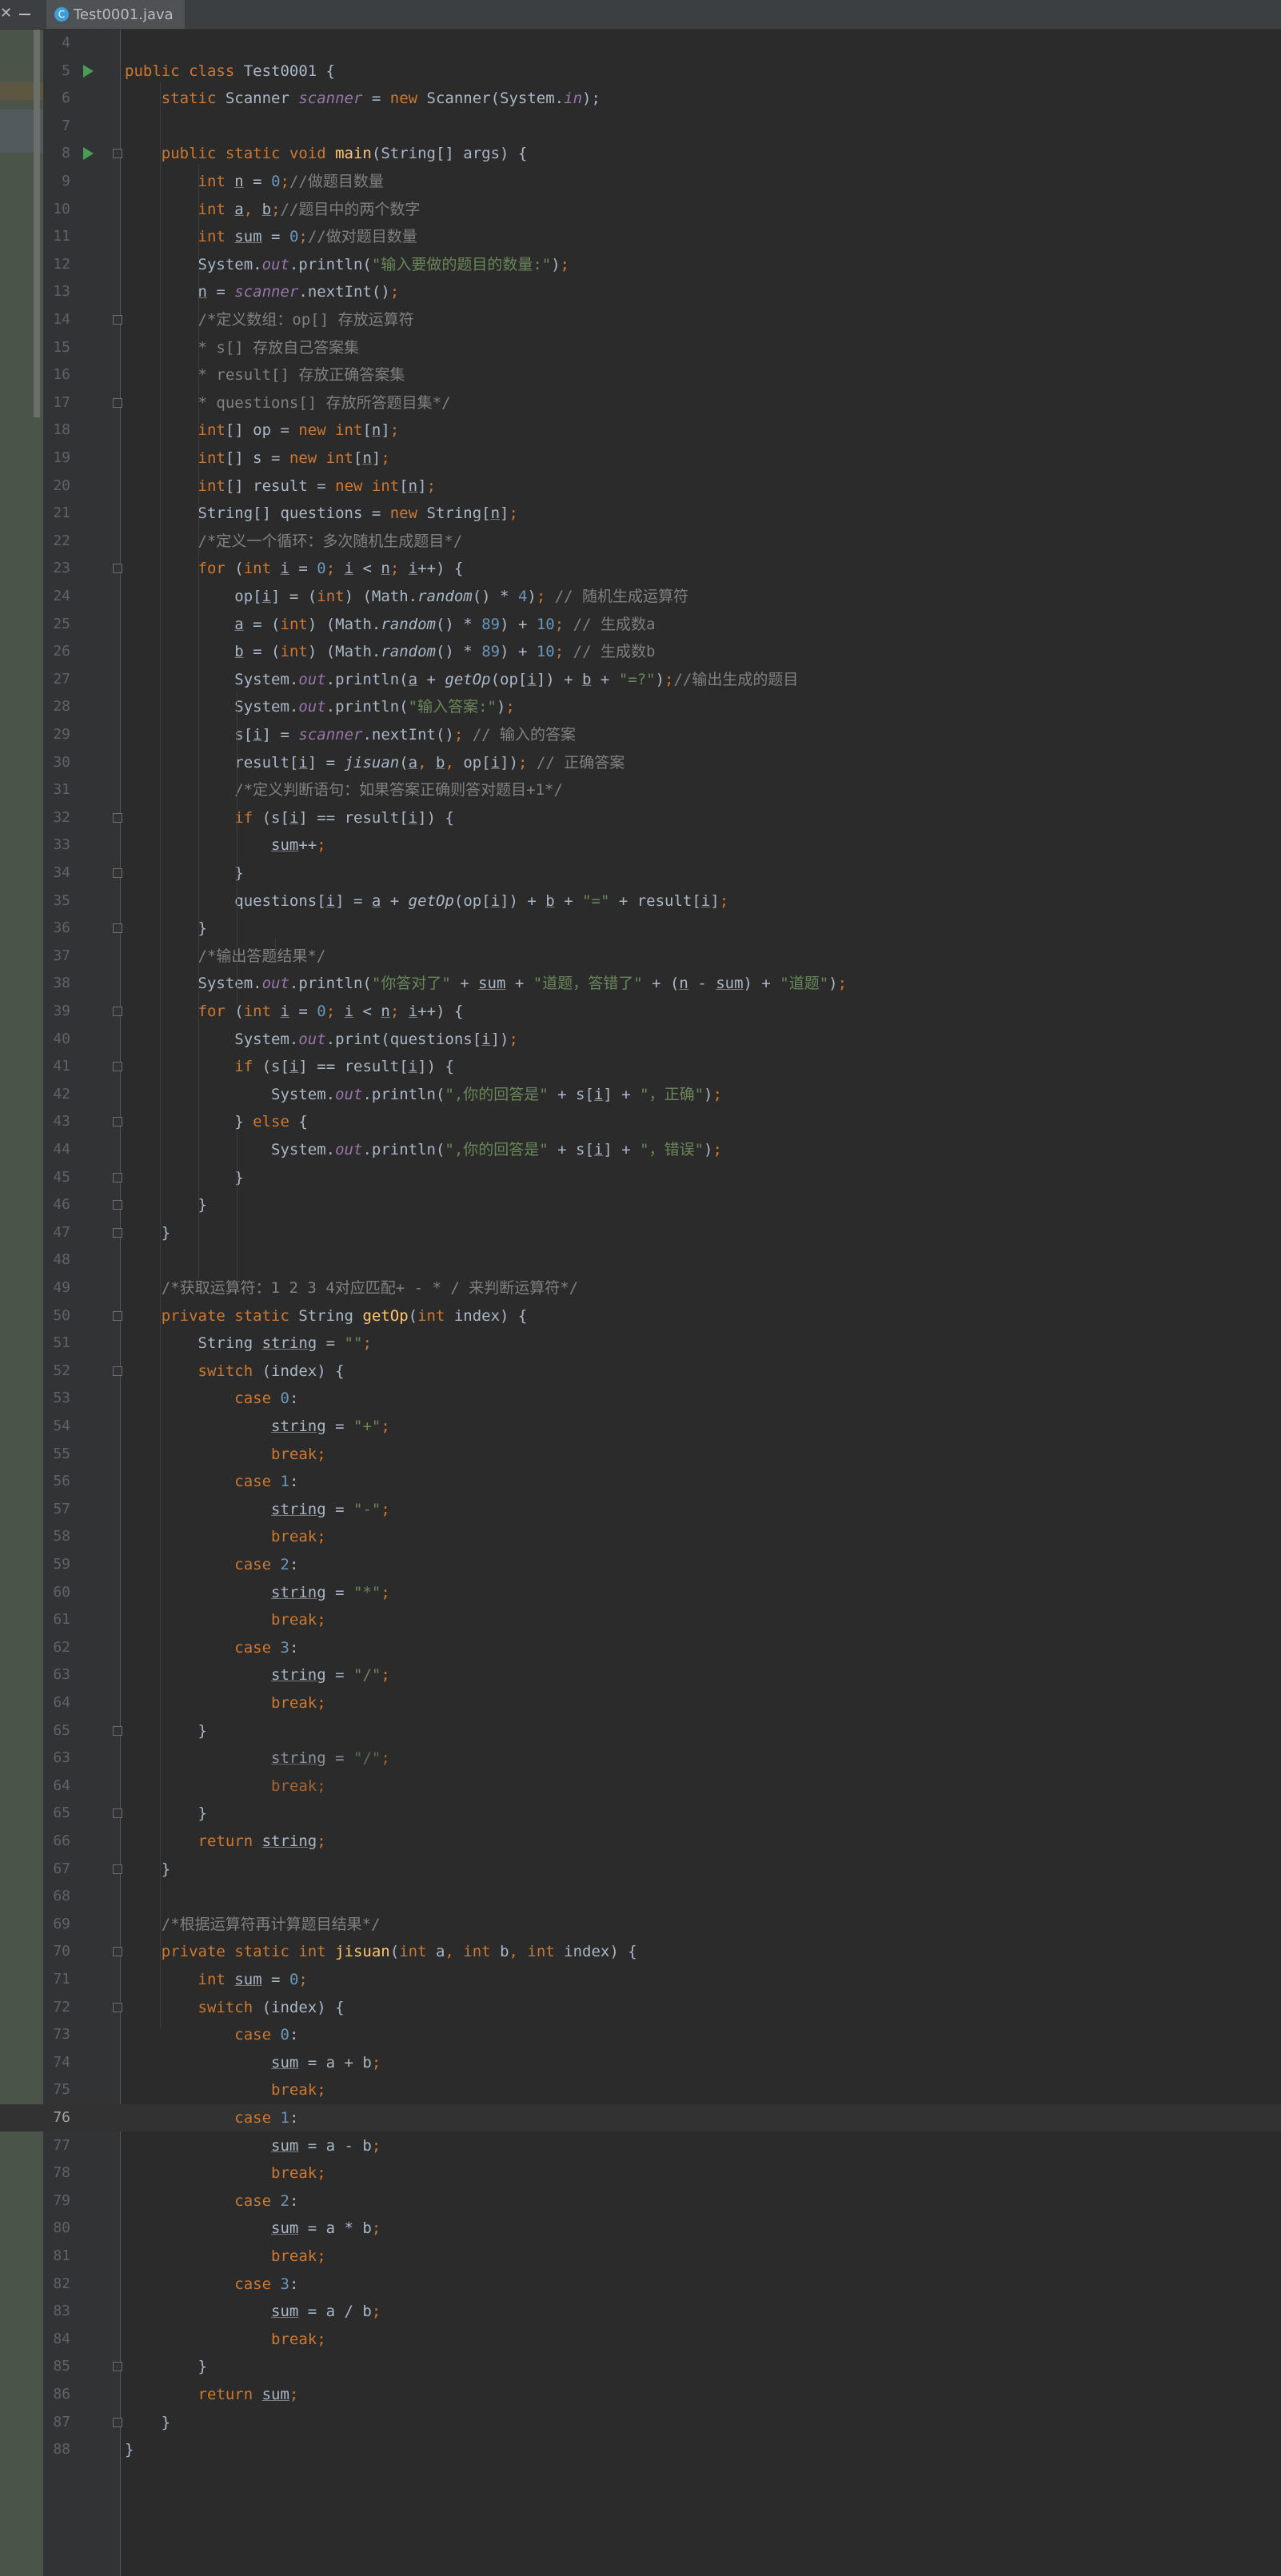 This screenshot has height=2576, width=1281. Describe the element at coordinates (640, 1426) in the screenshot. I see `code-line: 54 string = "+";` at that location.